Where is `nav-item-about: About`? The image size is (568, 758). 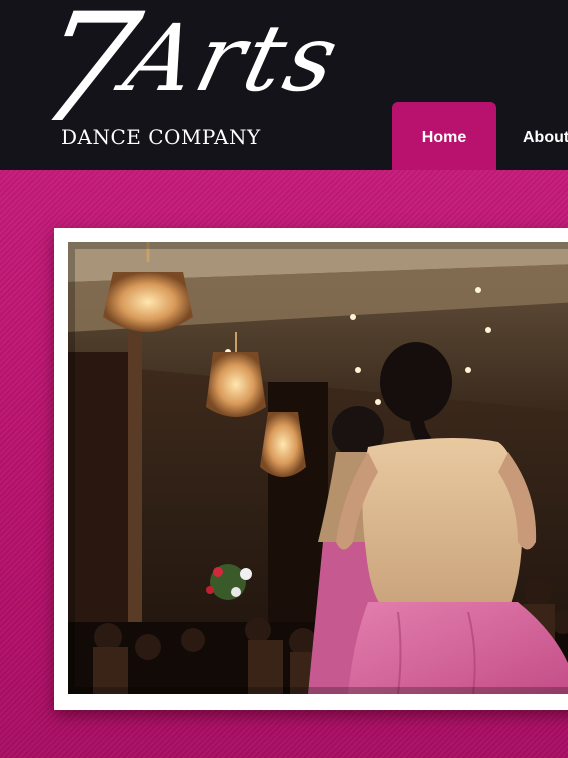 nav-item-about: About is located at coordinates (545, 136).